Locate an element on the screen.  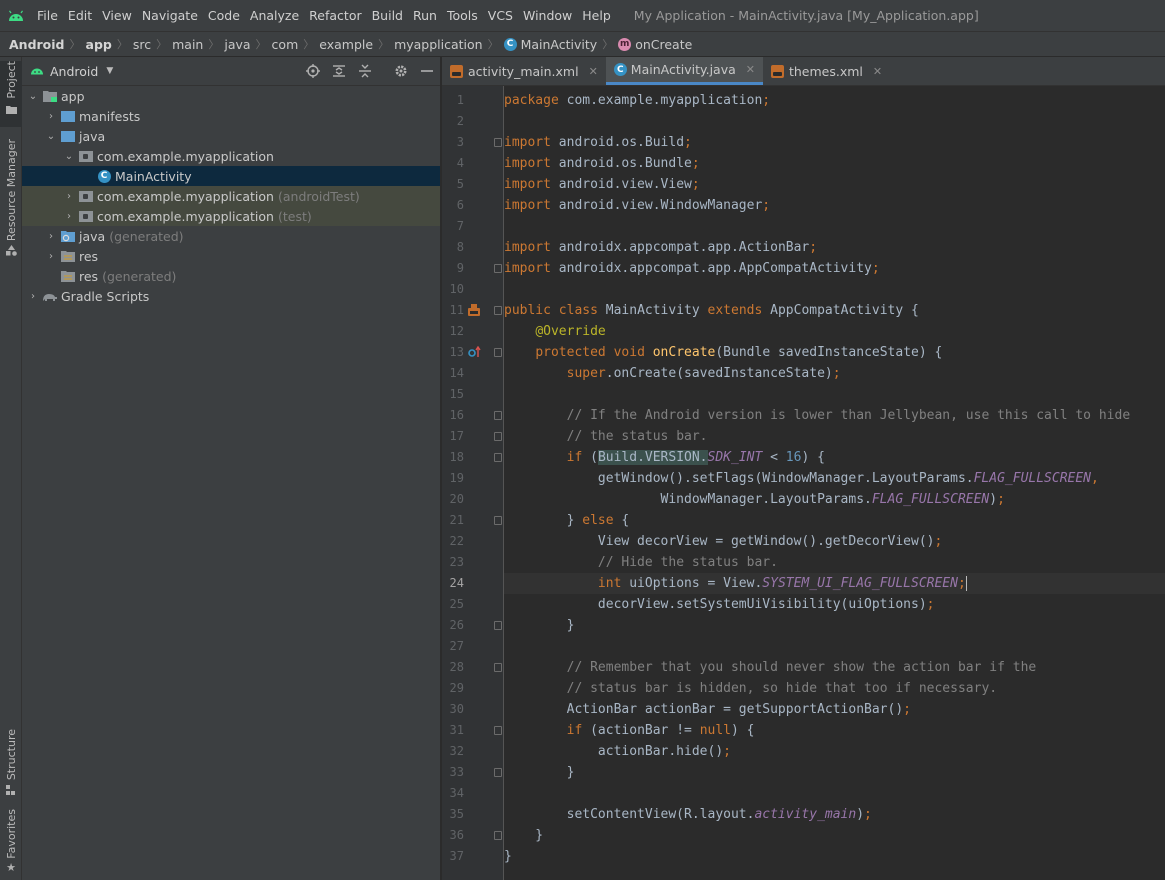
menu-edit: Edit is located at coordinates (80, 15).